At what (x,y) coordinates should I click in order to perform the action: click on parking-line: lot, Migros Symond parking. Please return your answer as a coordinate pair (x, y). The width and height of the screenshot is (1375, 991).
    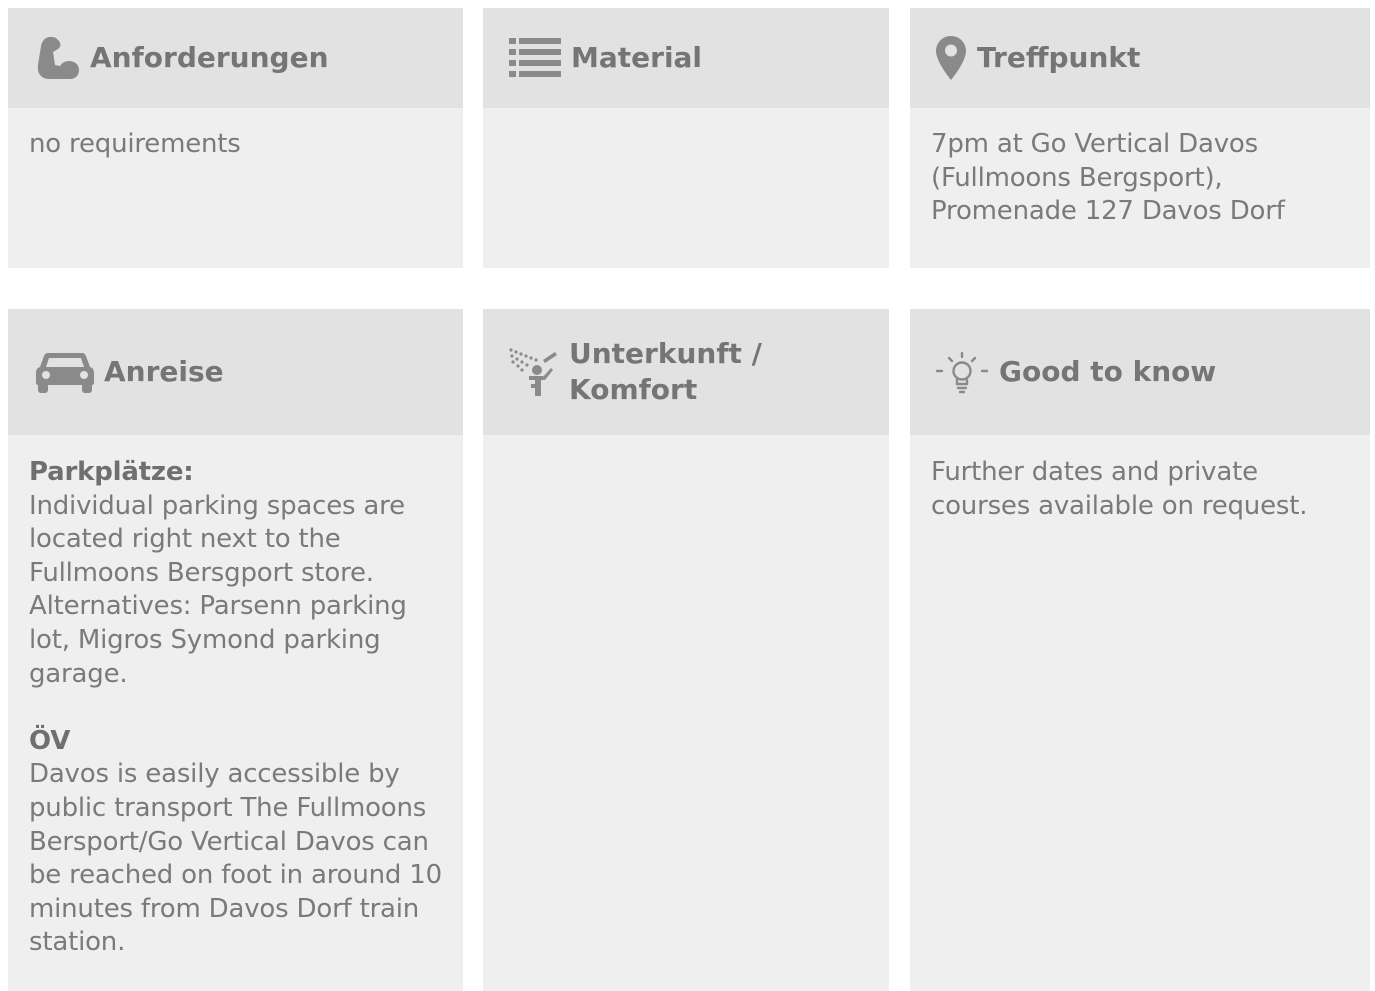
    Looking at the image, I should click on (205, 639).